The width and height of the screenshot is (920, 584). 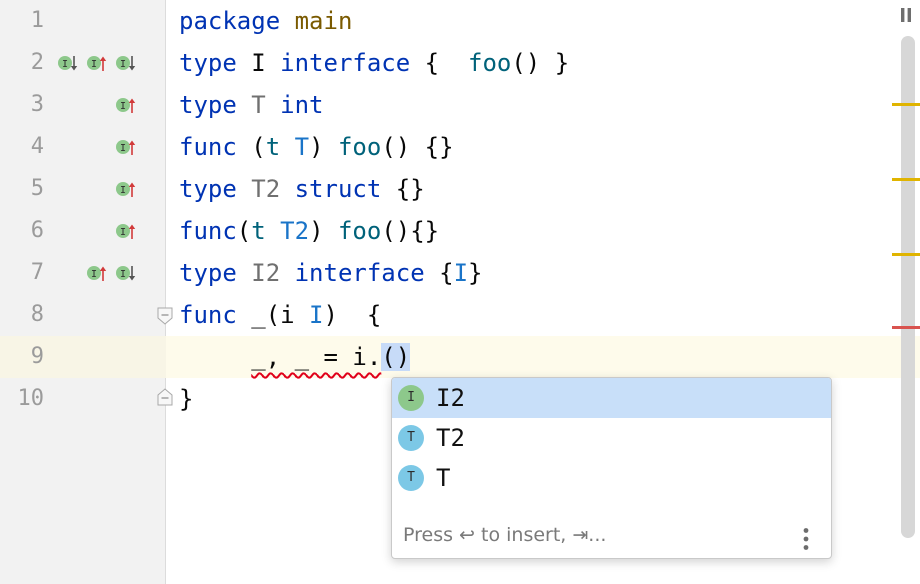 What do you see at coordinates (37, 62) in the screenshot?
I see `line-number: 2` at bounding box center [37, 62].